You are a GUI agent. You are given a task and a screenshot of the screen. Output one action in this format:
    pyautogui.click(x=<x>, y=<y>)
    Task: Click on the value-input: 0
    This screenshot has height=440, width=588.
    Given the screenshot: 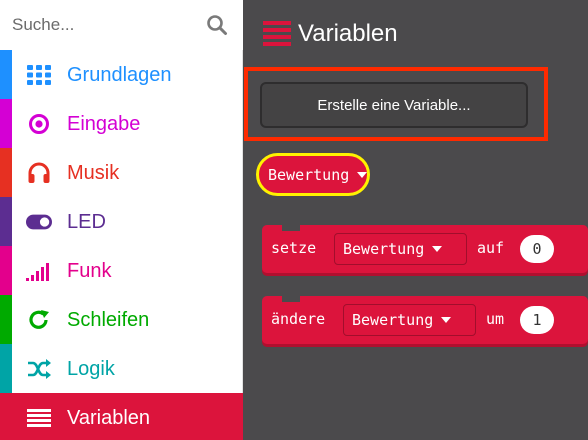 What is the action you would take?
    pyautogui.click(x=537, y=249)
    